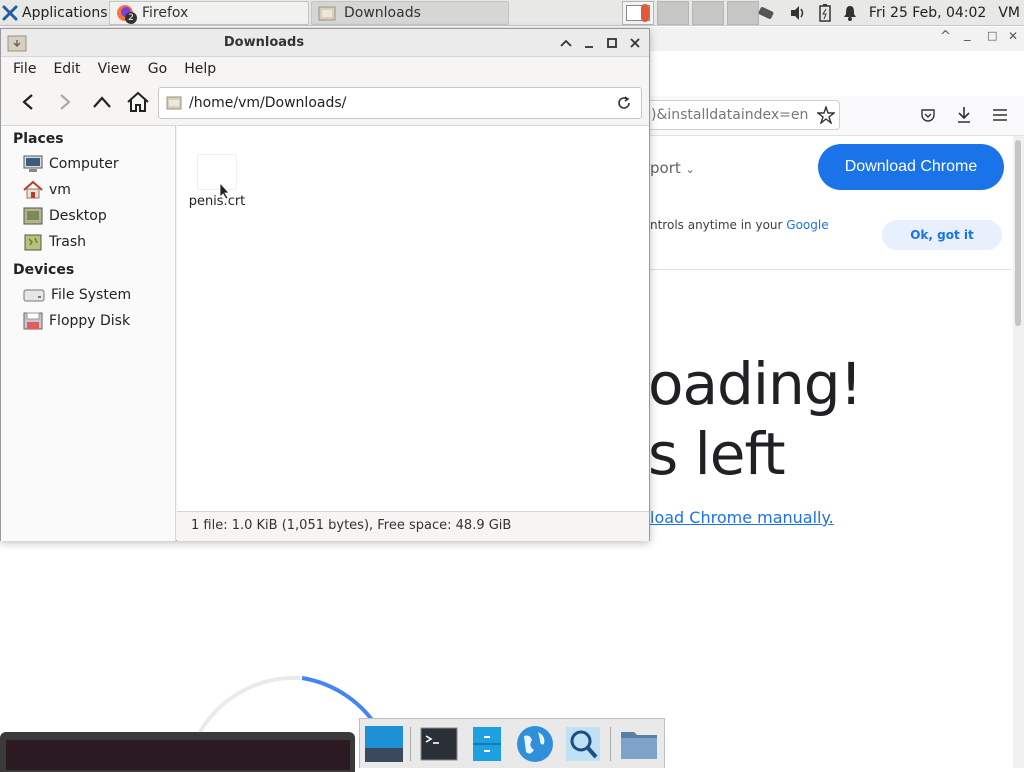  What do you see at coordinates (825, 13) in the screenshot?
I see `battery-icon` at bounding box center [825, 13].